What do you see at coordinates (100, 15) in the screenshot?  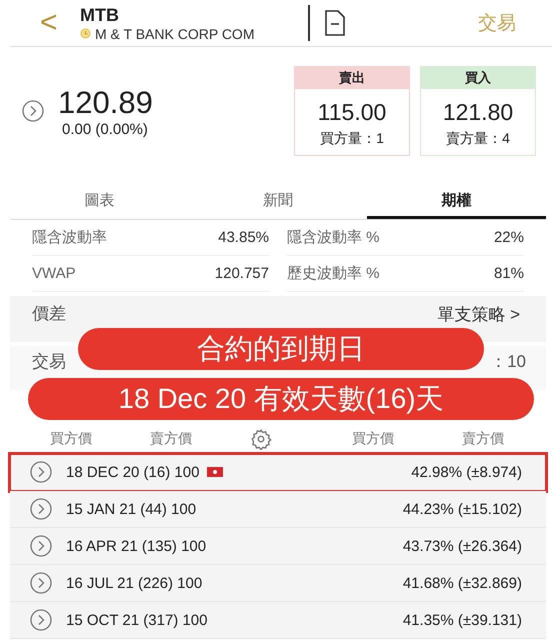 I see `stock-symbol: MTB` at bounding box center [100, 15].